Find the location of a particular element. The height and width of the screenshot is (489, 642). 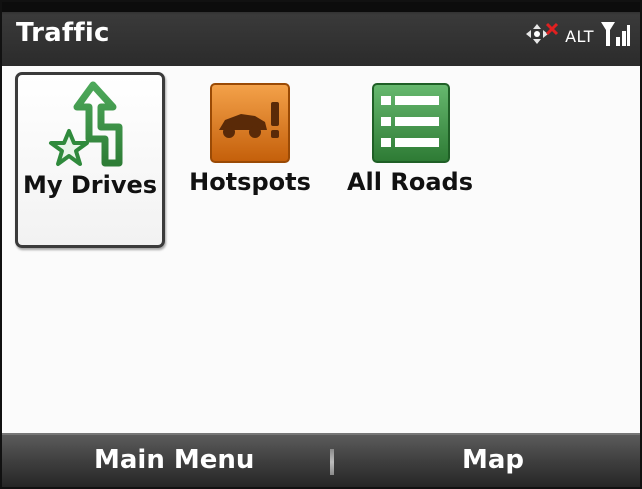

tile-label: All Roads is located at coordinates (409, 182).